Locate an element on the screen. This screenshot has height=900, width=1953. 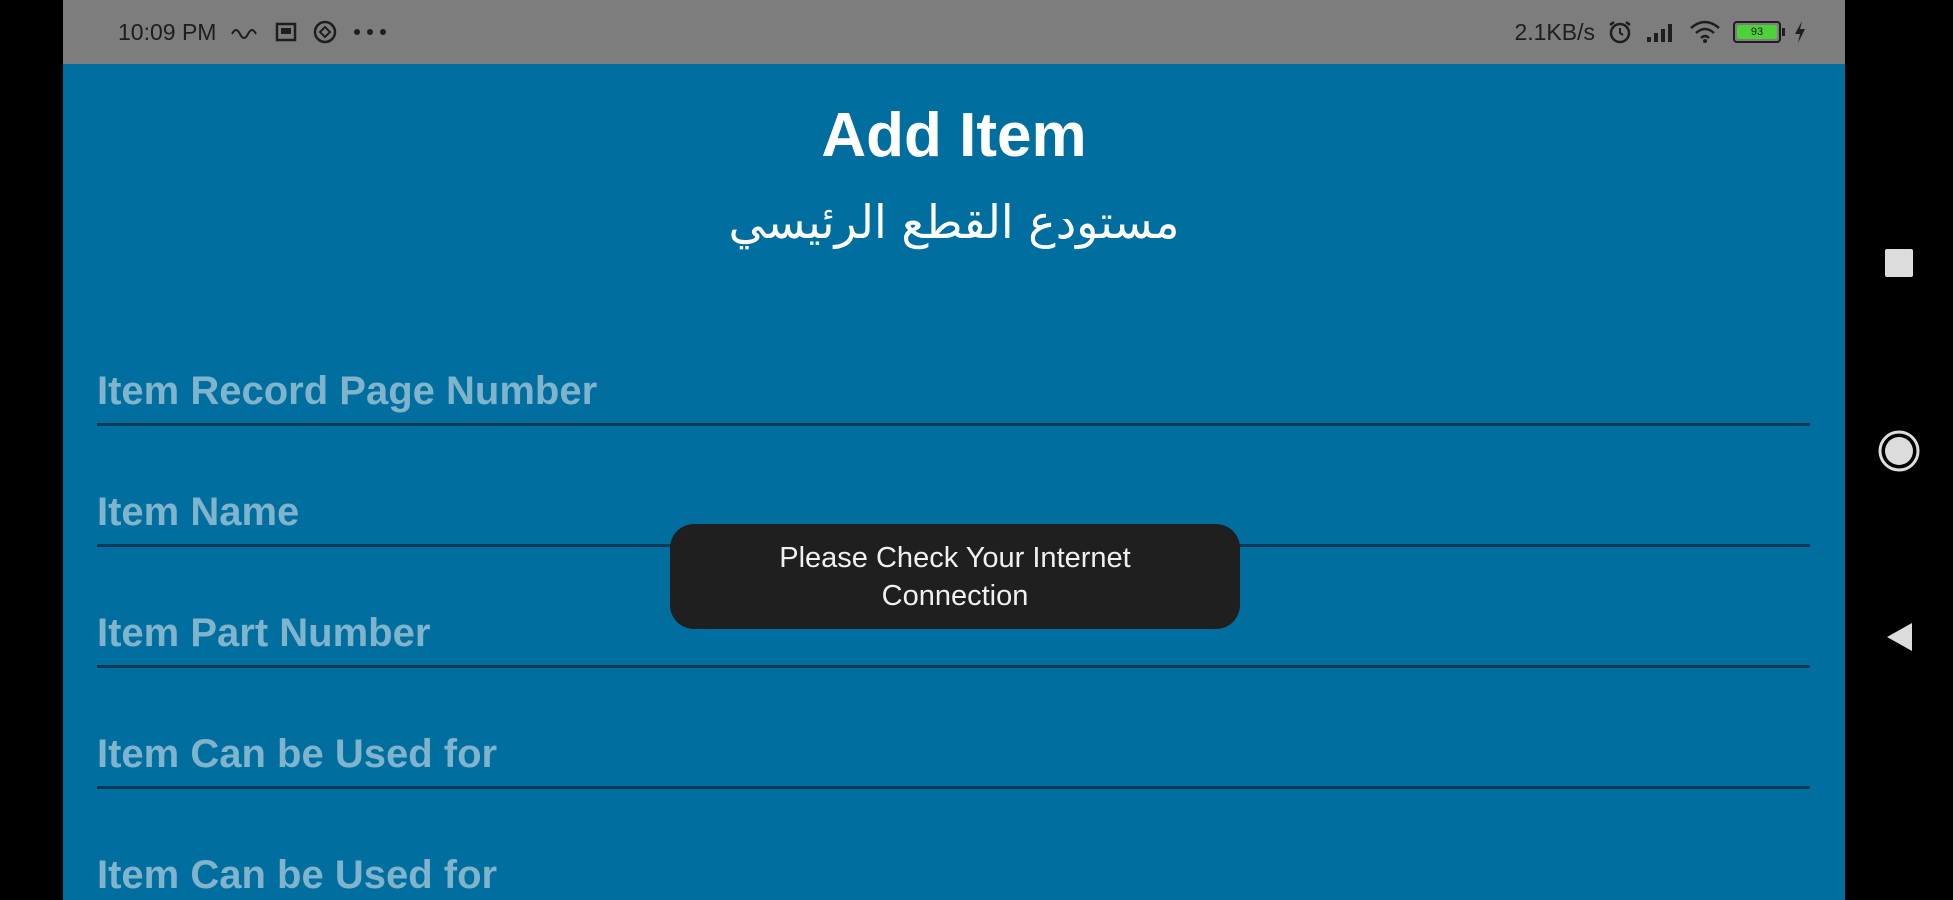
item-can-be-used-for-field is located at coordinates (953, 757).